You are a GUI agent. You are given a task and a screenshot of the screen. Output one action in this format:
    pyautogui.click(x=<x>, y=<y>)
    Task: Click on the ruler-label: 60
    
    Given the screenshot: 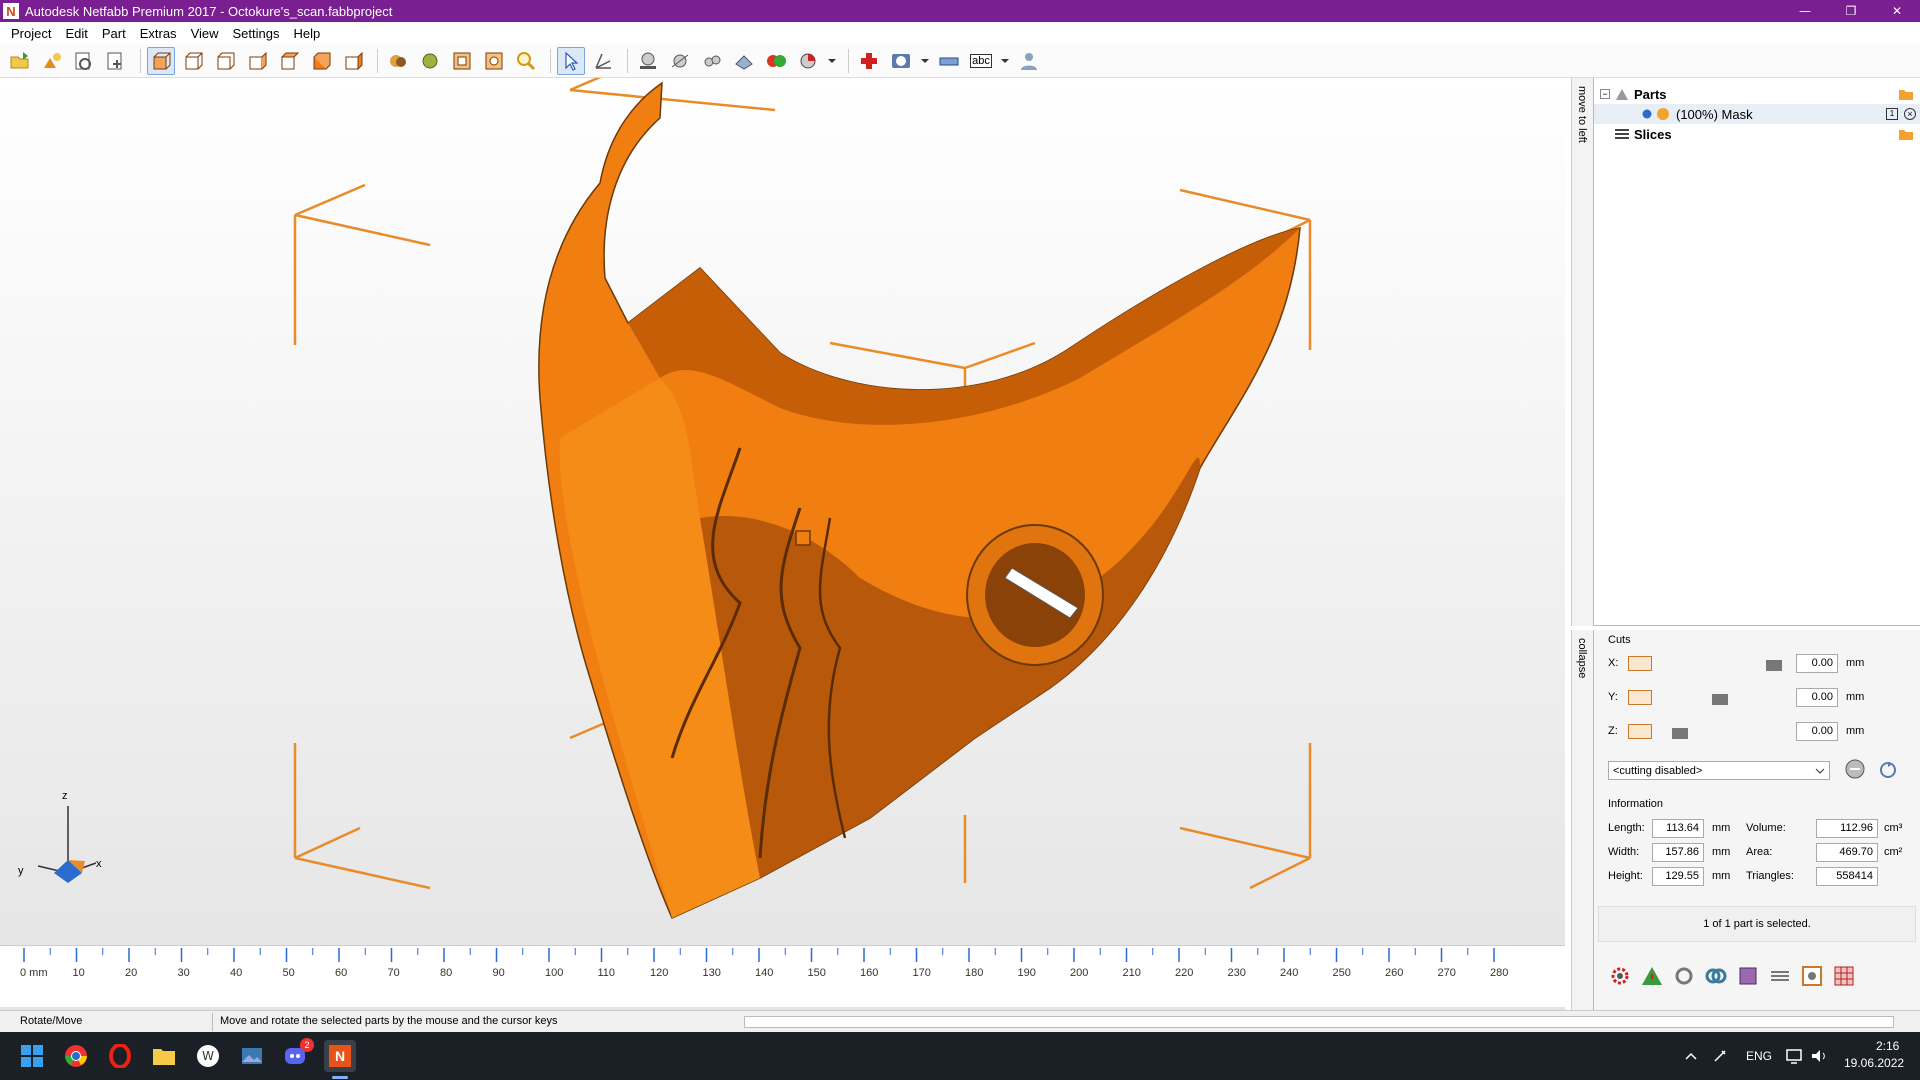 What is the action you would take?
    pyautogui.click(x=341, y=973)
    